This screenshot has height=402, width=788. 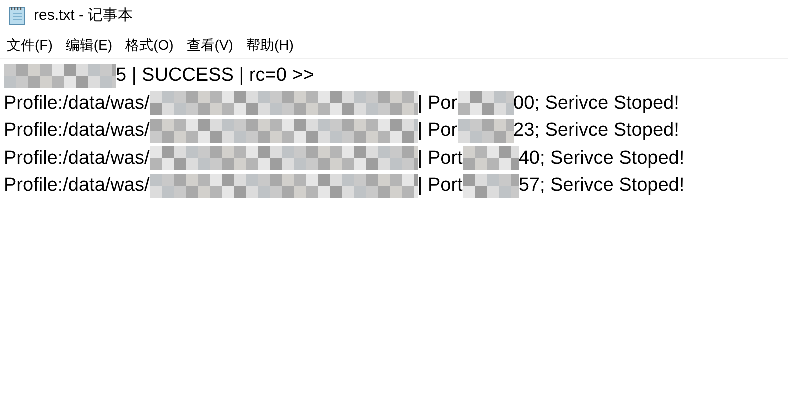 What do you see at coordinates (597, 131) in the screenshot?
I see `text-line: 23; Serivce Stoped!` at bounding box center [597, 131].